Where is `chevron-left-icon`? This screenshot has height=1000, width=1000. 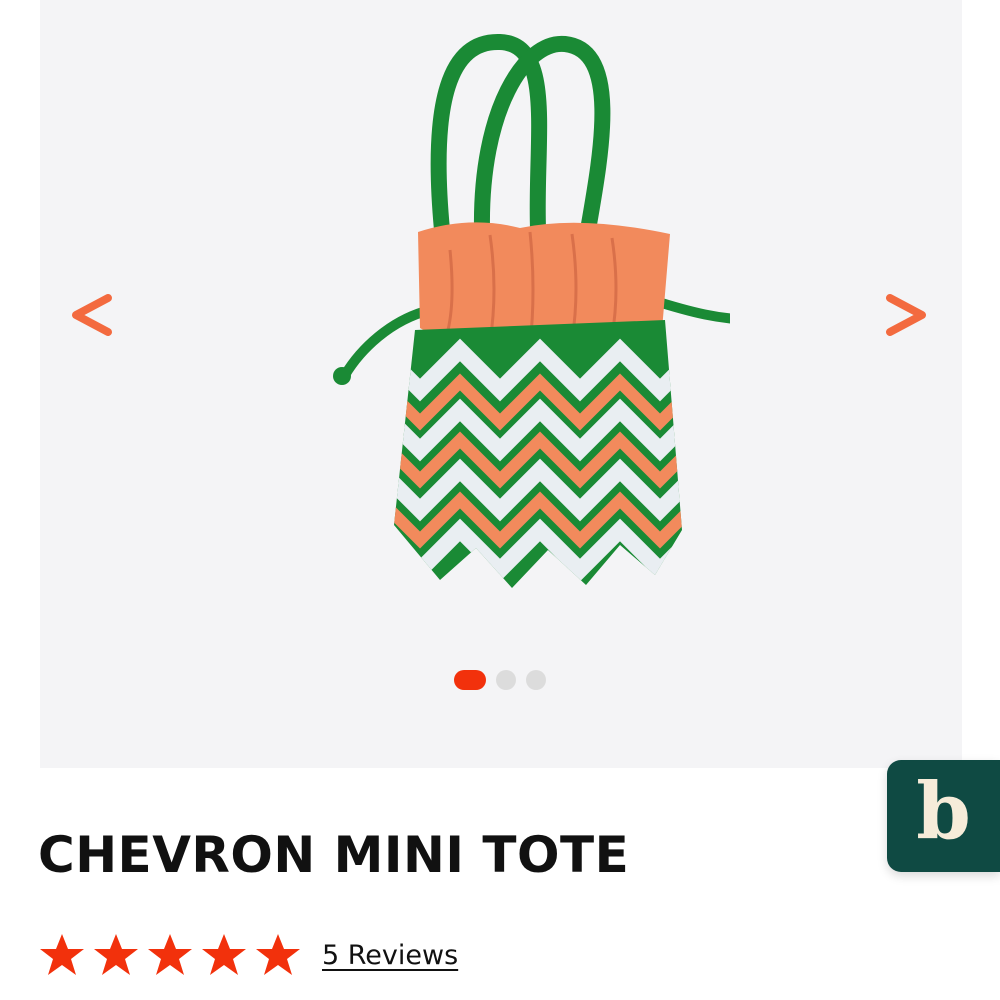 chevron-left-icon is located at coordinates (92, 315).